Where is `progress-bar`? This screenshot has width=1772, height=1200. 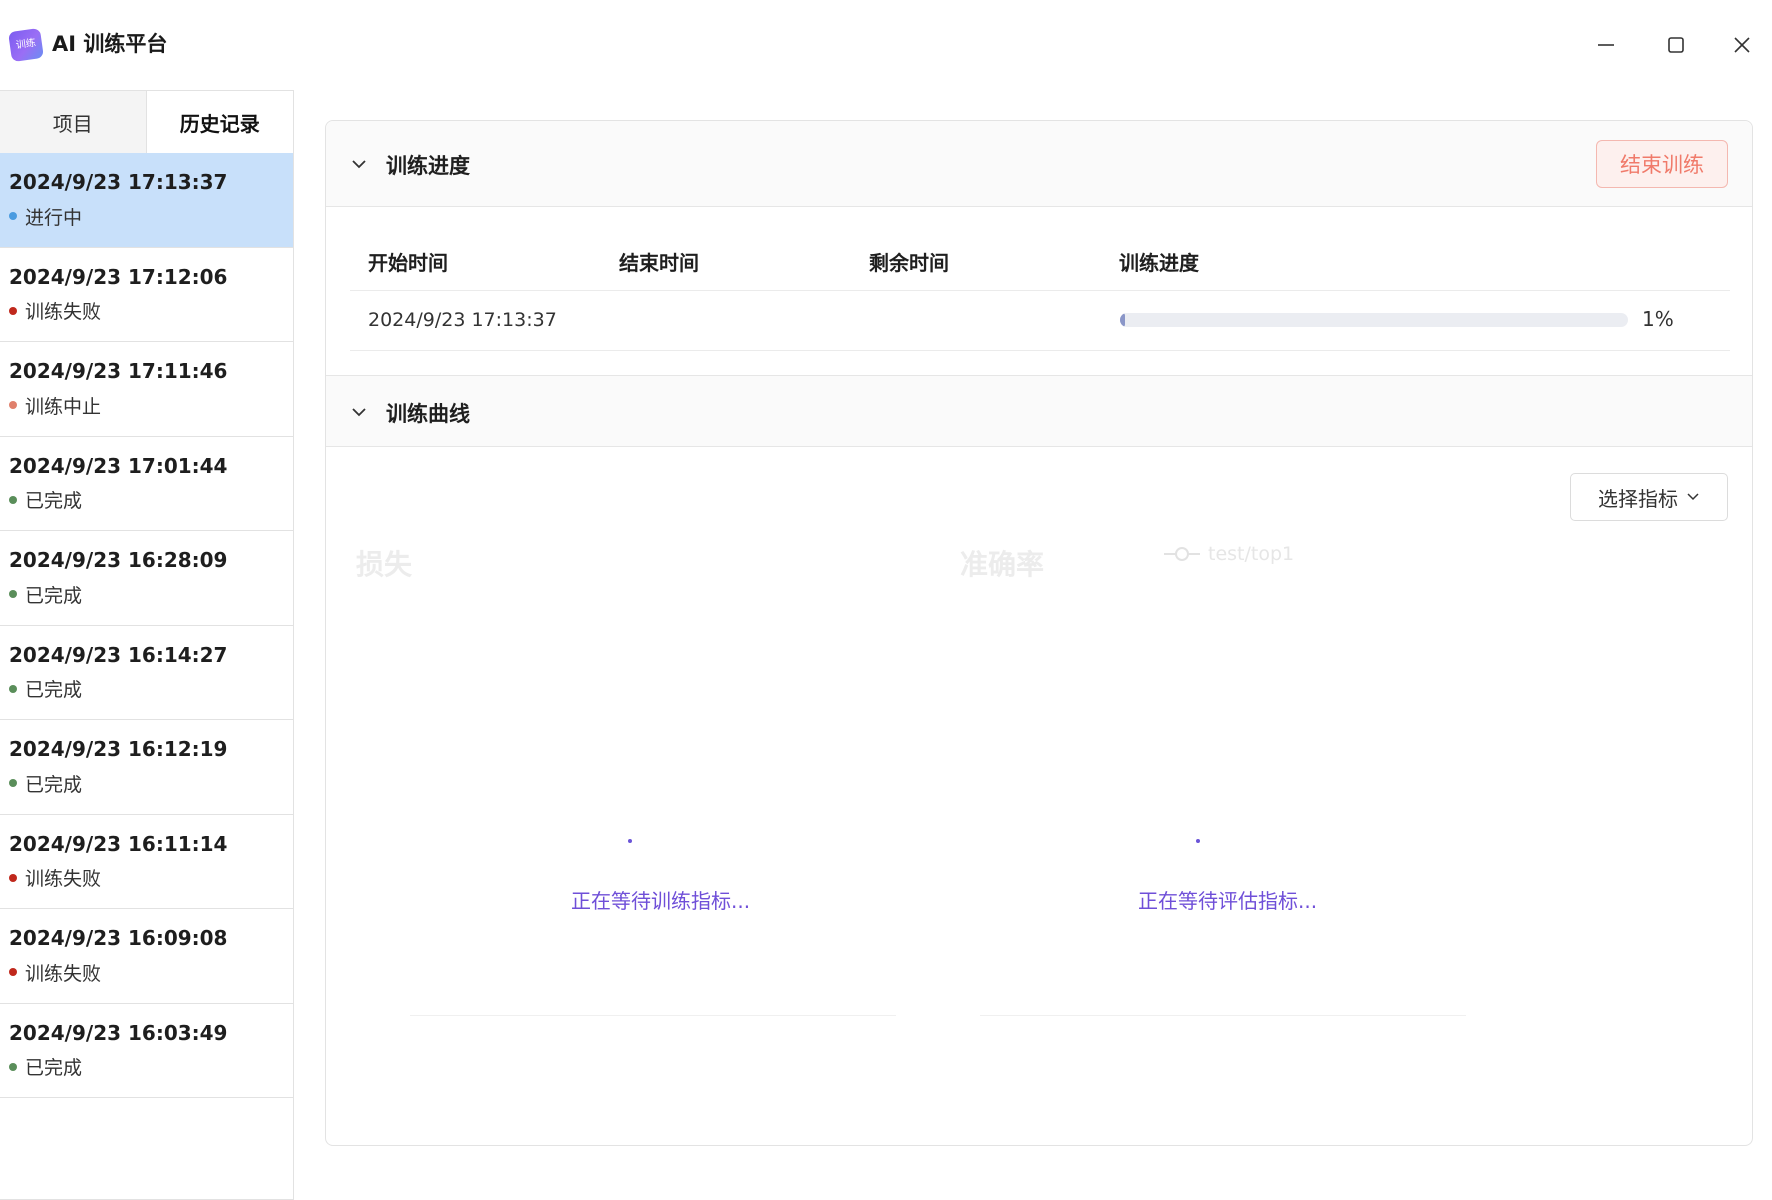 progress-bar is located at coordinates (1374, 320).